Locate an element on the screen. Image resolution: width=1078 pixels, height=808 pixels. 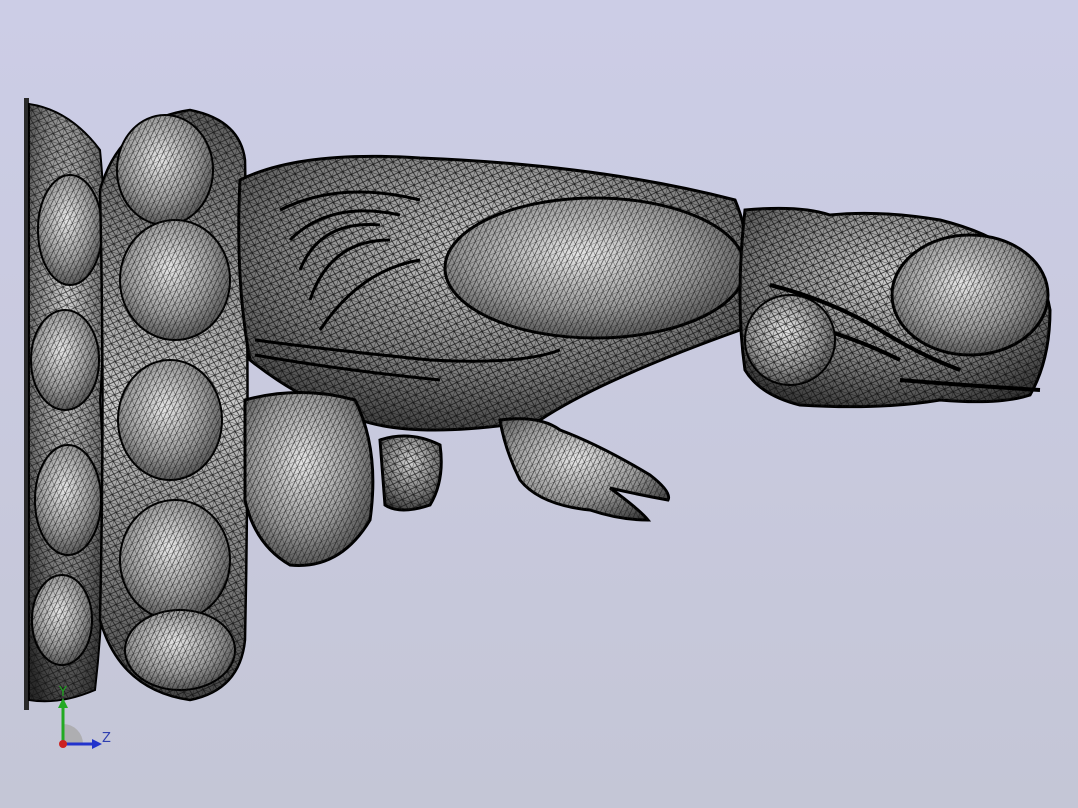
z-axis-label: Z is located at coordinates (106, 738).